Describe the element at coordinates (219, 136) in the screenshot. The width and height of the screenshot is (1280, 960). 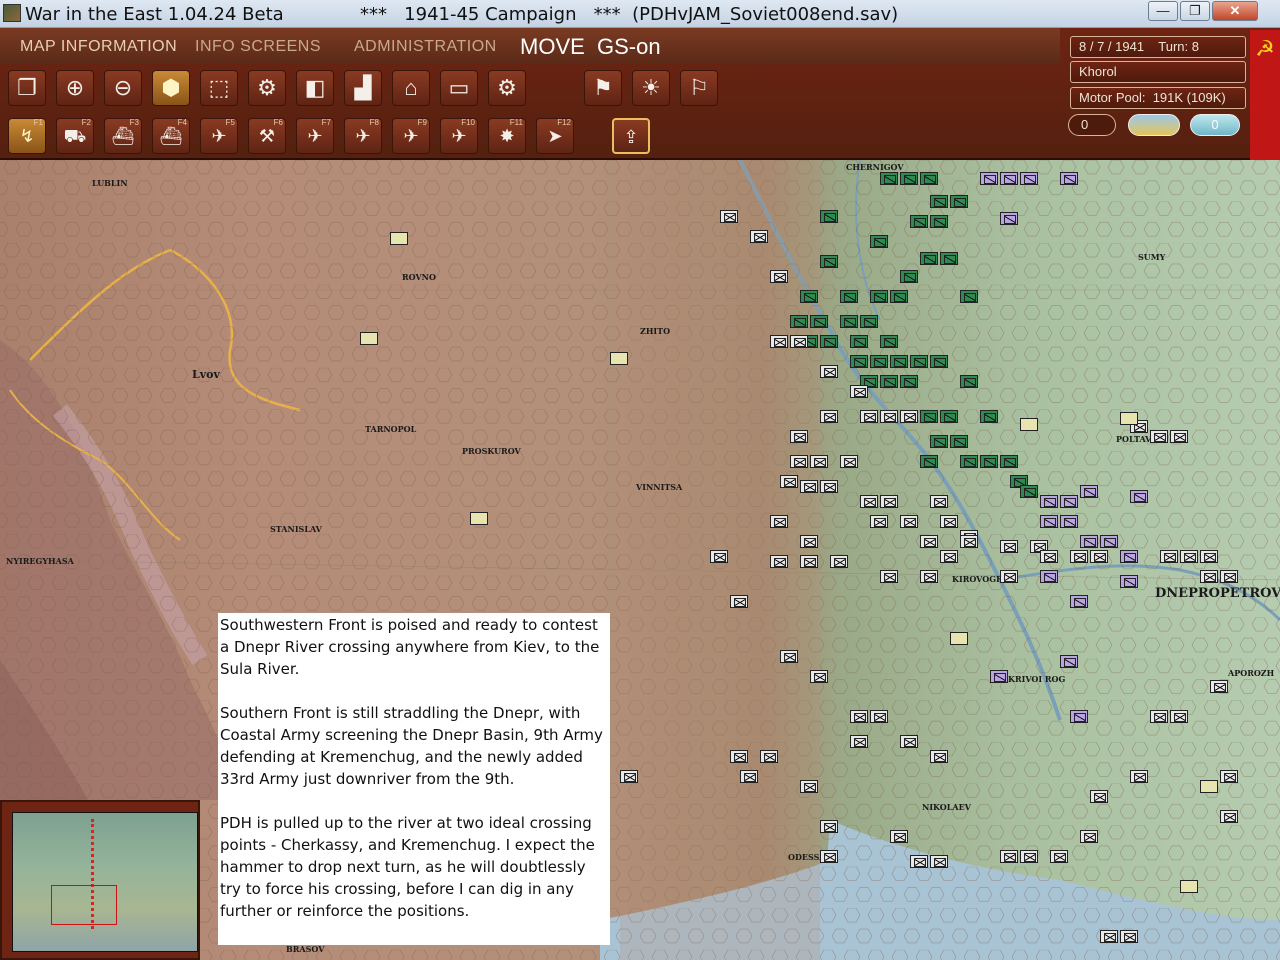
I see `unit-tool-f5-button: ✈ F5` at that location.